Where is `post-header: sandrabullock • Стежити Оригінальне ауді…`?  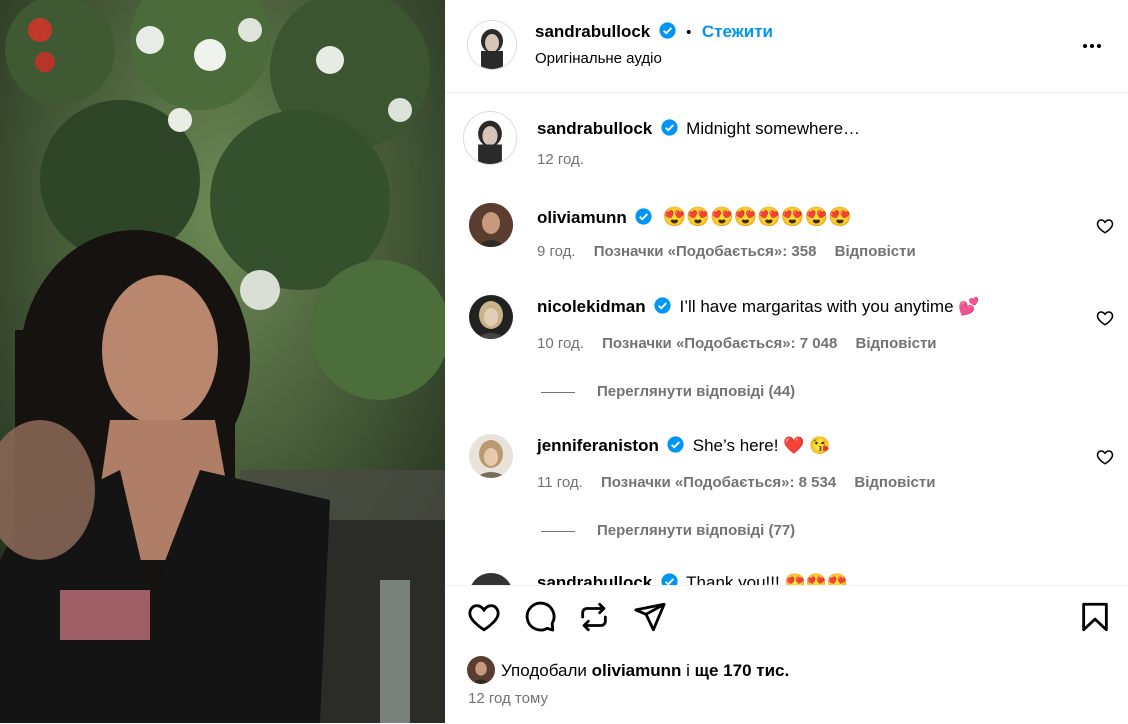 post-header: sandrabullock • Стежити Оригінальне ауді… is located at coordinates (786, 46).